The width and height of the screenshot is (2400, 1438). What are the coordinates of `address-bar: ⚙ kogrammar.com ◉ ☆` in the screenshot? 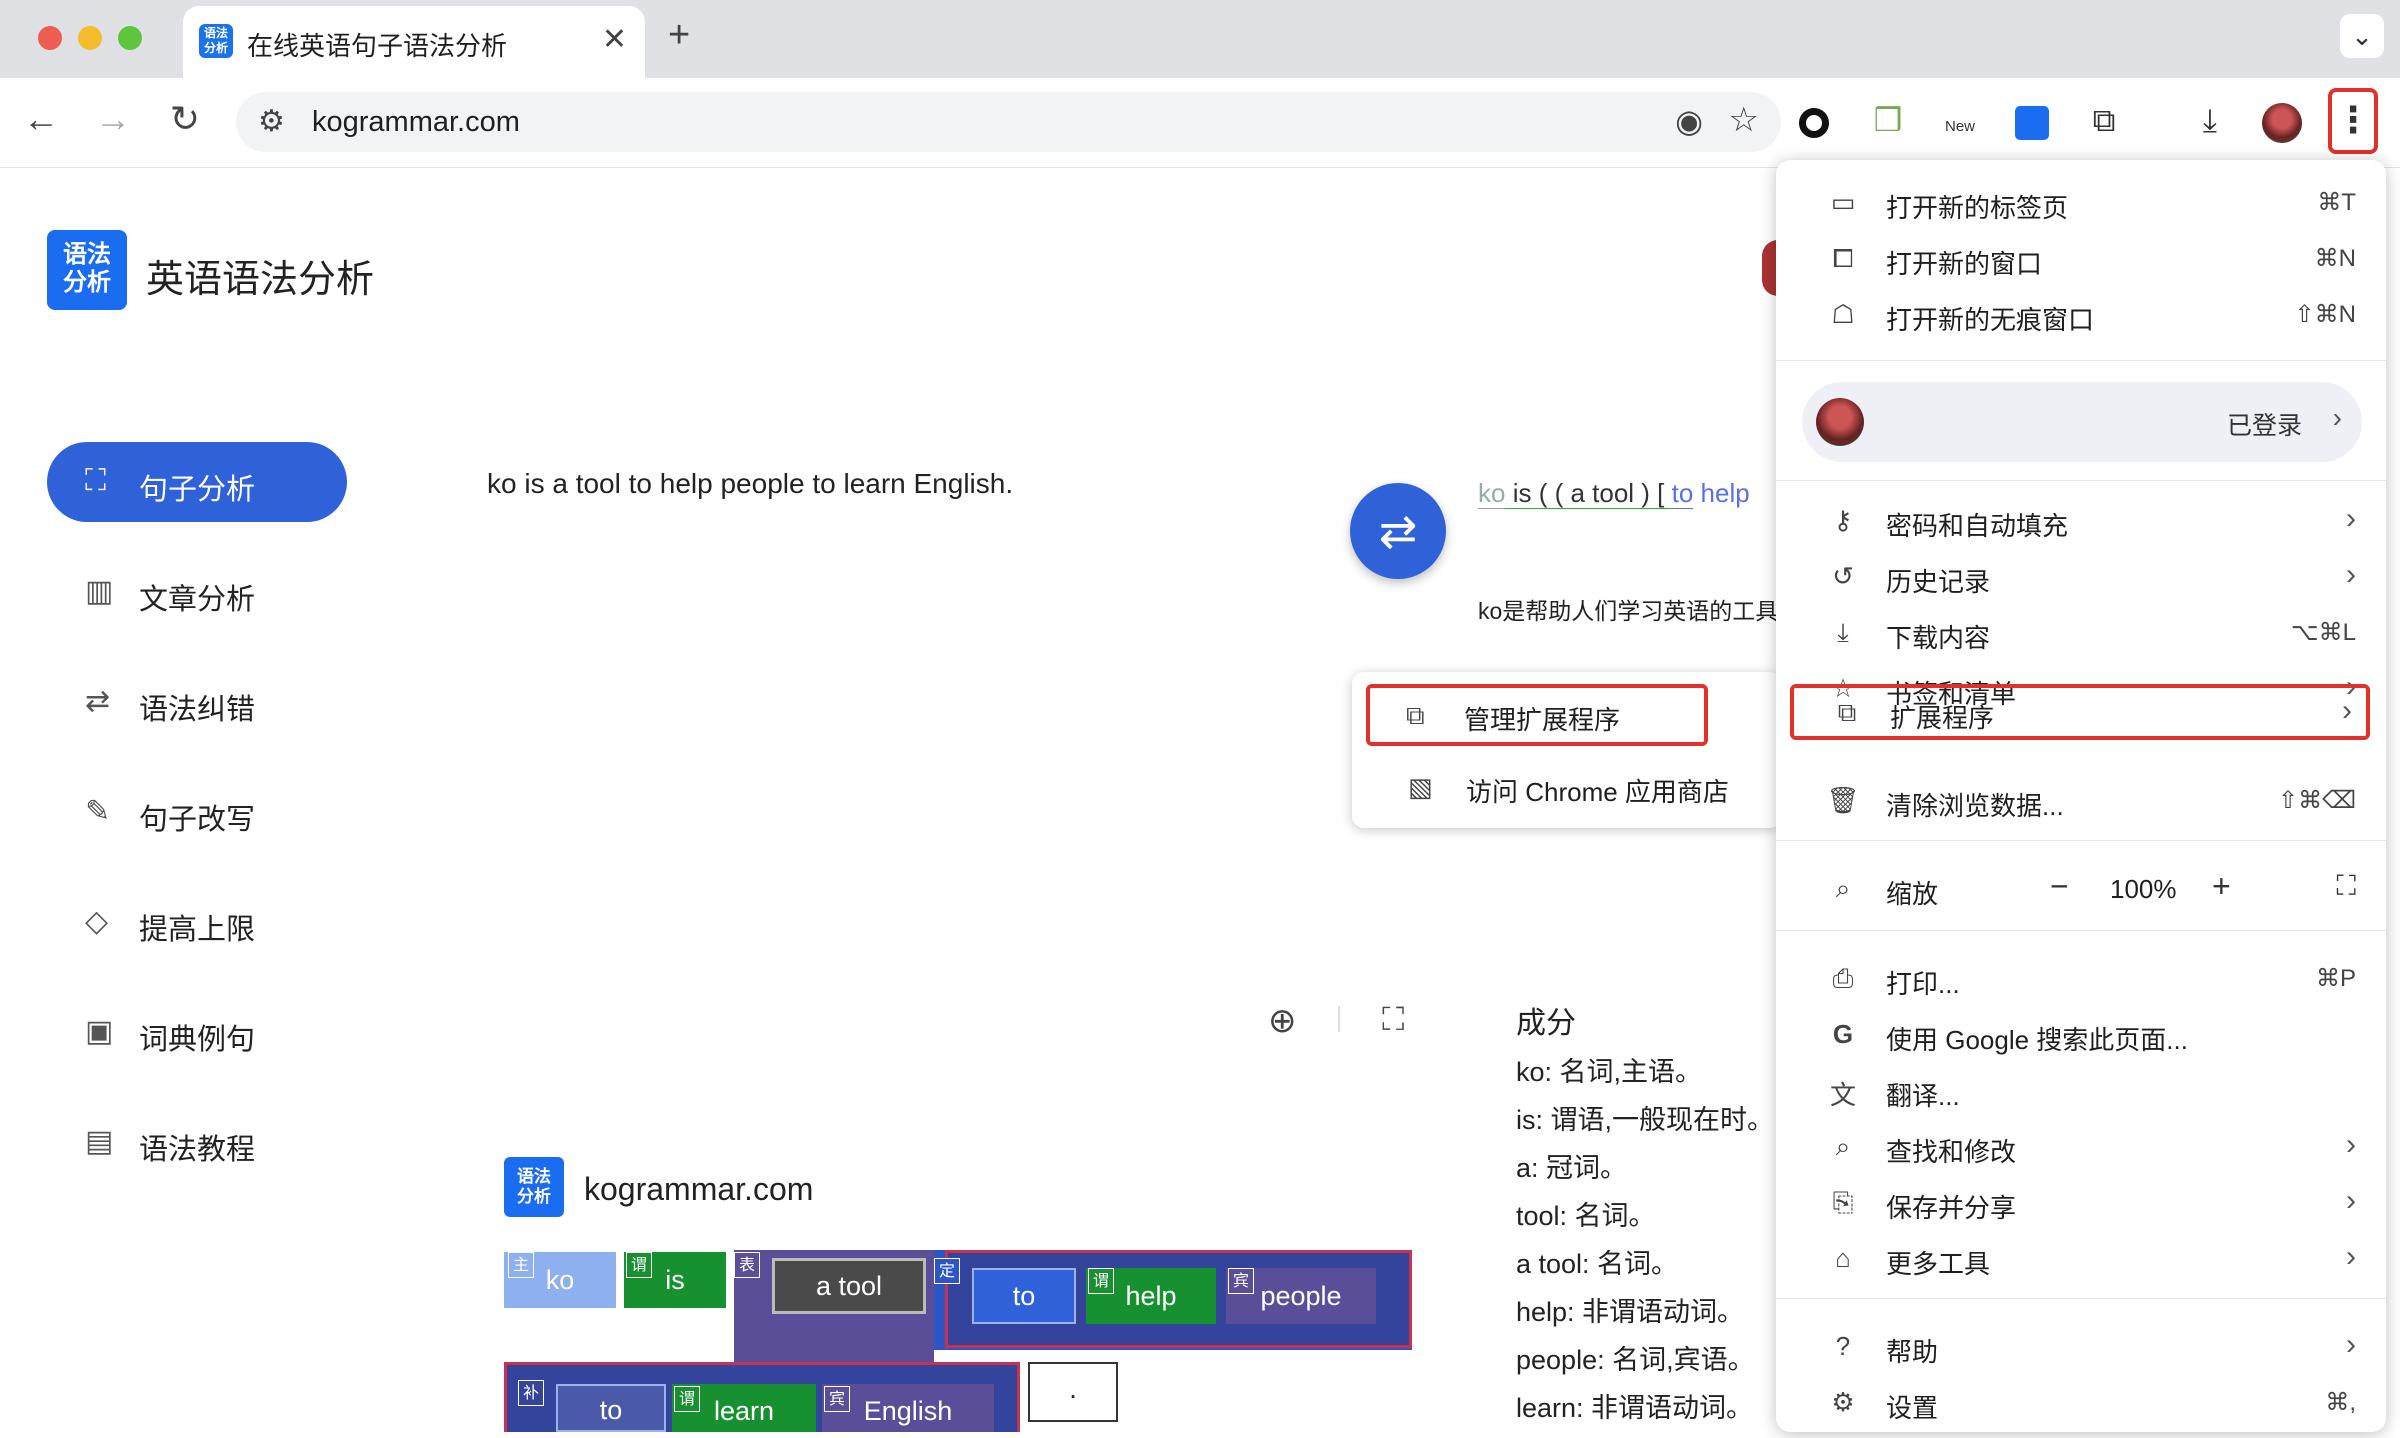 It's located at (1008, 122).